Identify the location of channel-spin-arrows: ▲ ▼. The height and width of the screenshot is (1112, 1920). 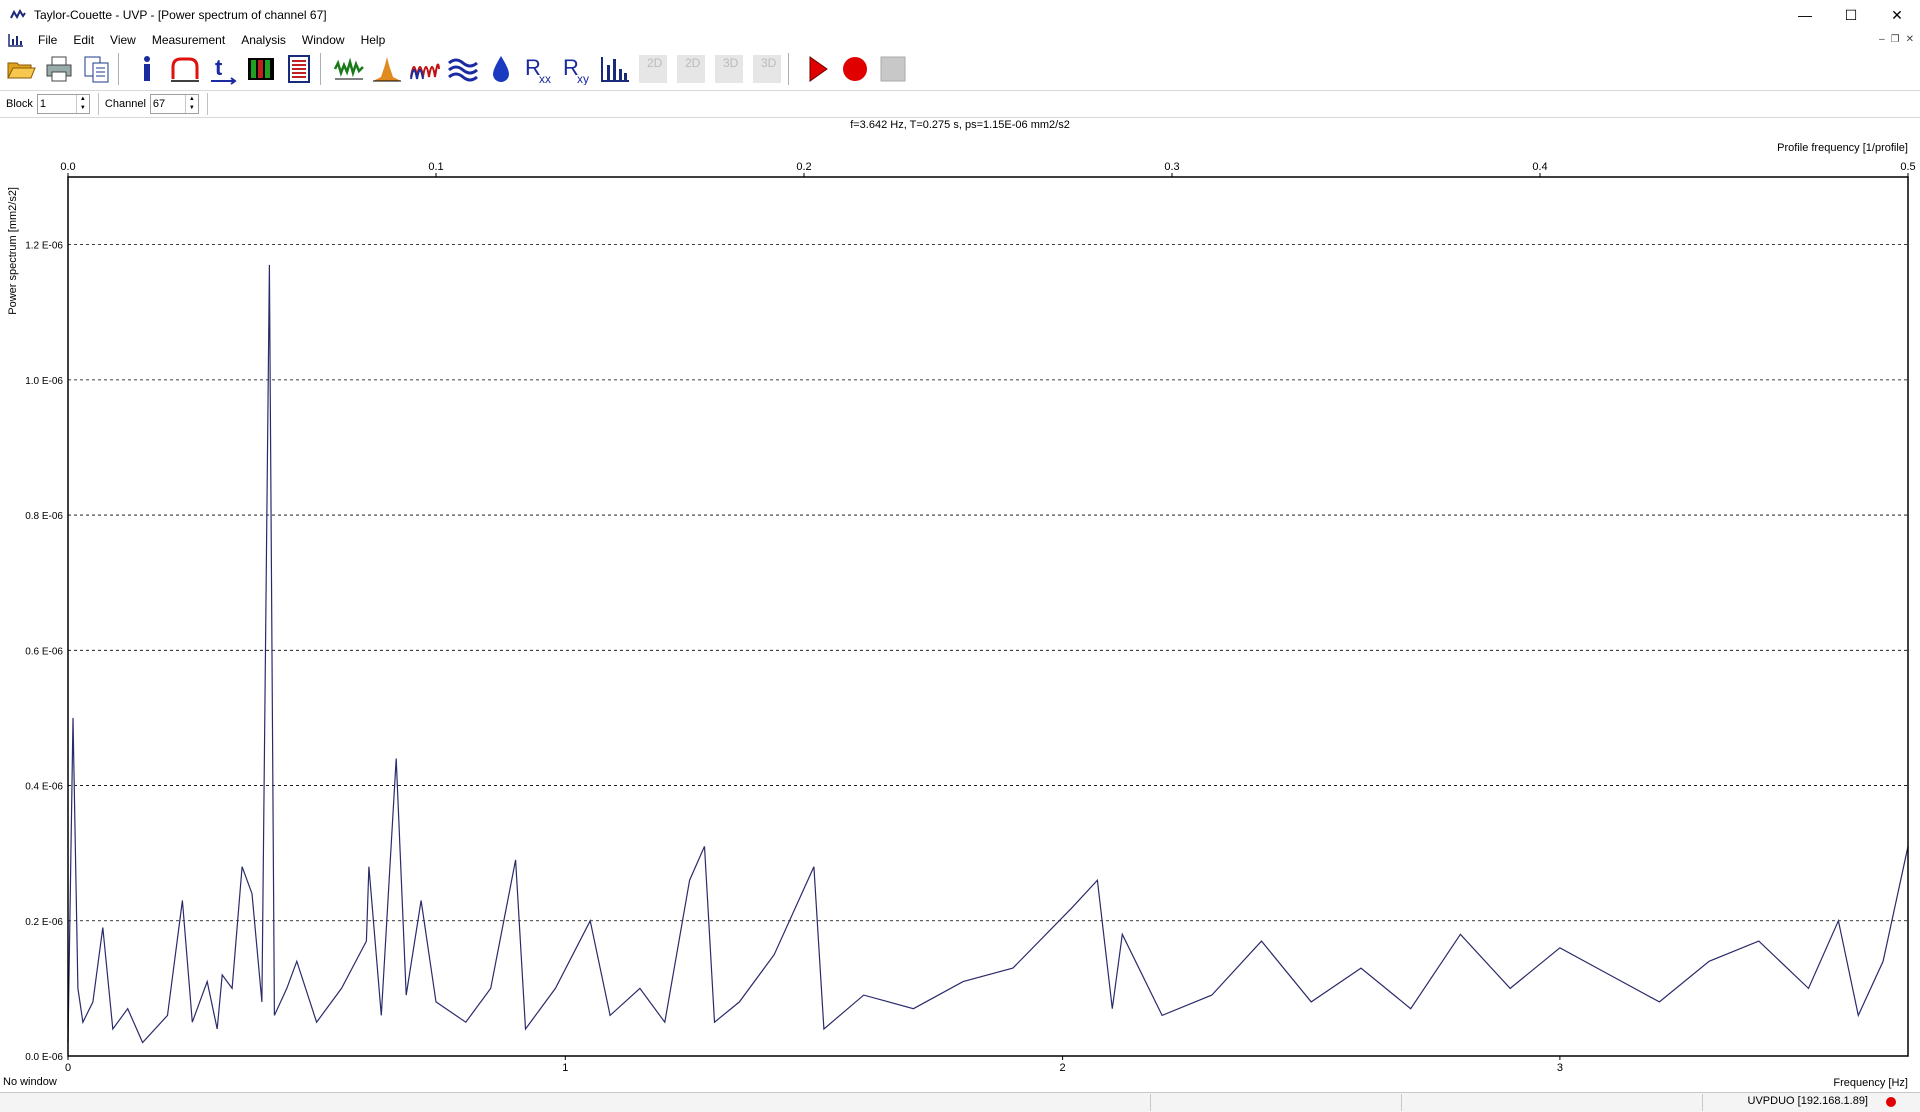
(191, 104).